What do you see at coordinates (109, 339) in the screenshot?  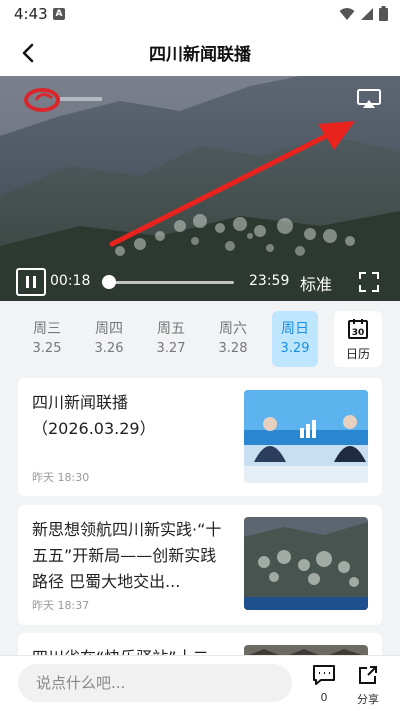 I see `date-item: 周四 3.26` at bounding box center [109, 339].